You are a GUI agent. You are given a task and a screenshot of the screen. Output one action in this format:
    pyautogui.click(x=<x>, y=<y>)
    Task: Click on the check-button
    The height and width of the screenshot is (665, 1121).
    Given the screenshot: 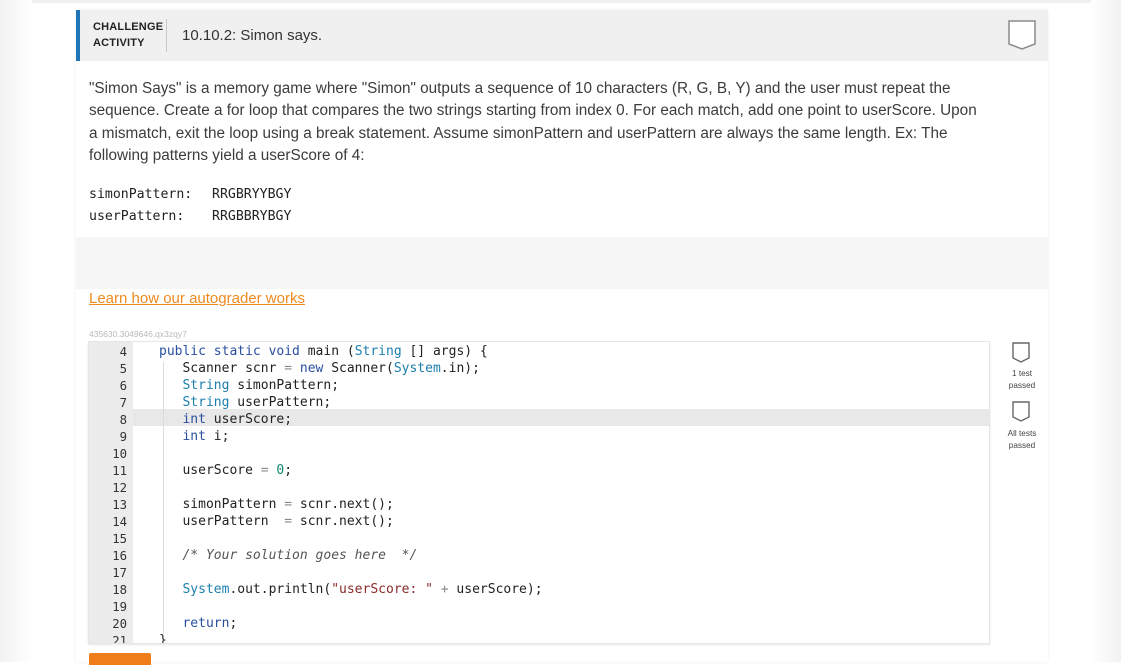 What is the action you would take?
    pyautogui.click(x=120, y=659)
    